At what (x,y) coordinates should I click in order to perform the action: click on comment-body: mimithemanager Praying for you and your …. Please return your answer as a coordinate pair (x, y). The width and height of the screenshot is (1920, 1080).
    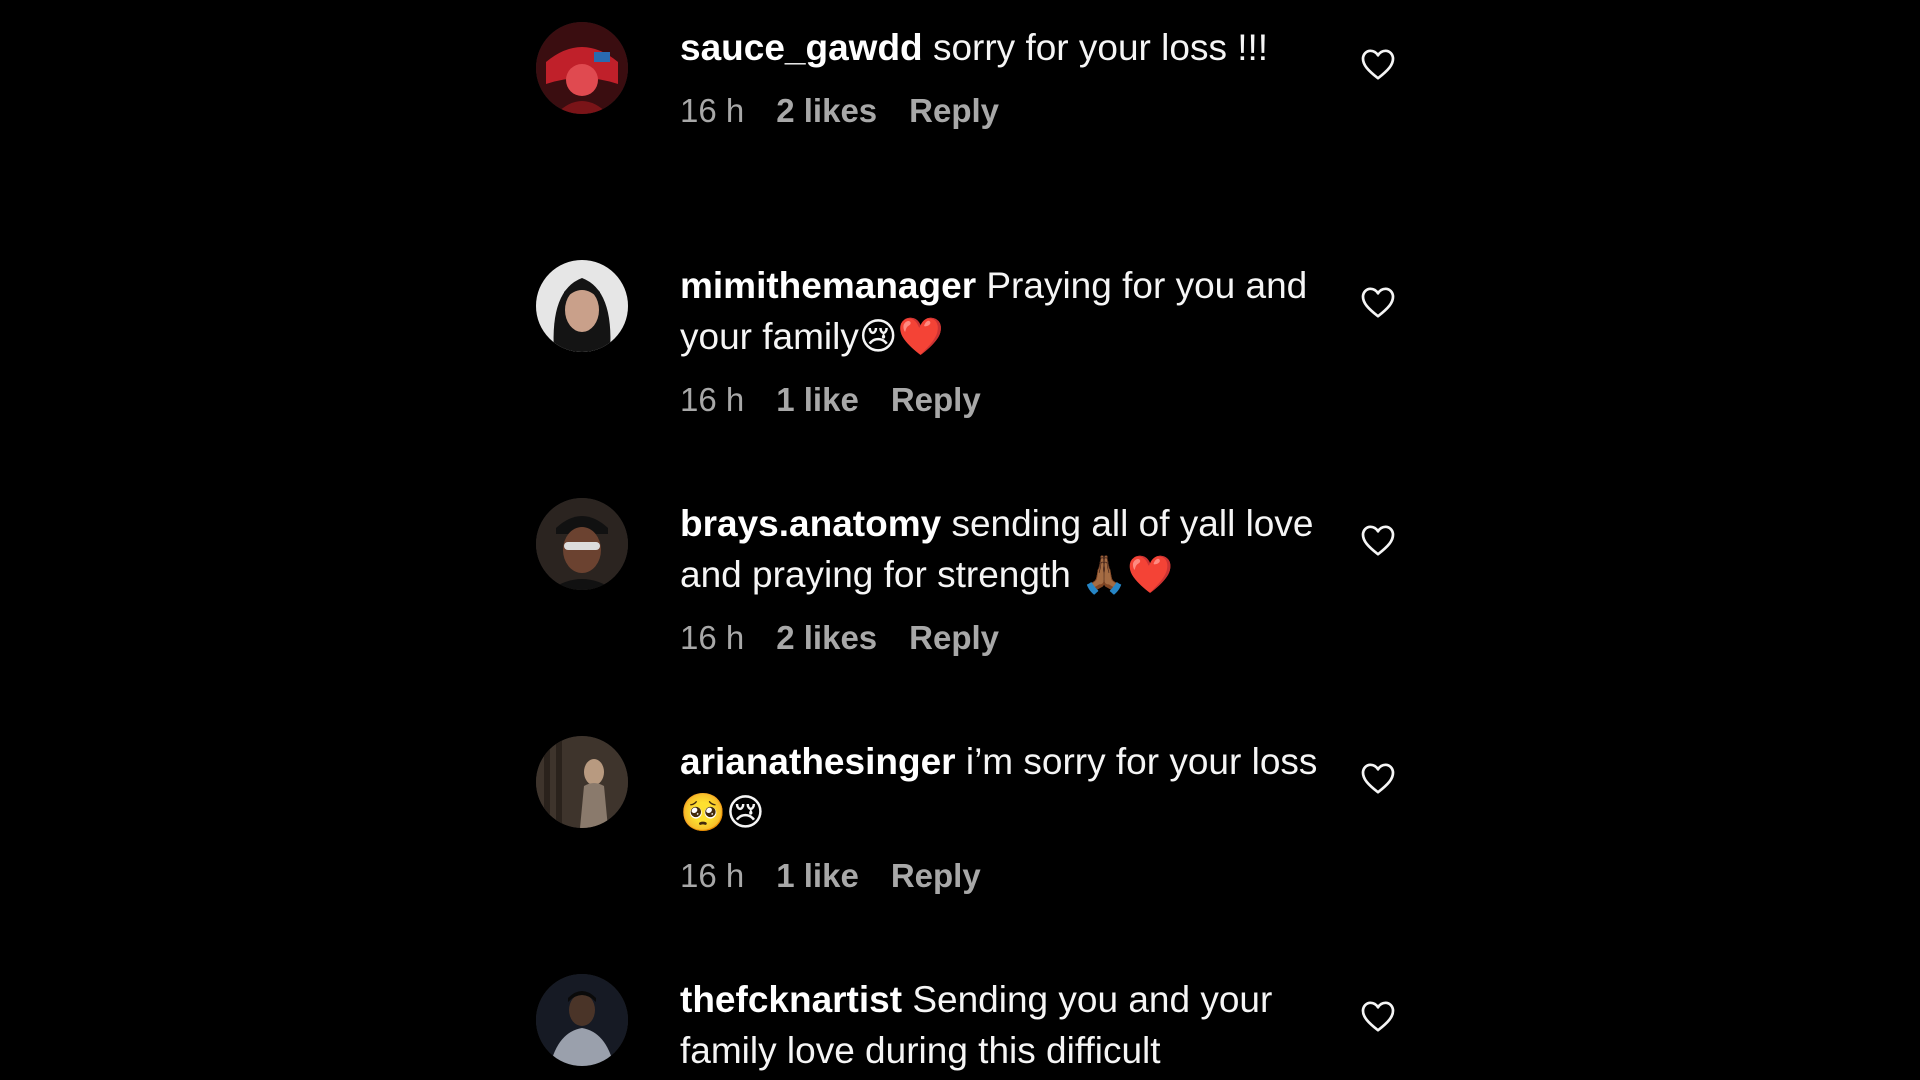
    Looking at the image, I should click on (1010, 340).